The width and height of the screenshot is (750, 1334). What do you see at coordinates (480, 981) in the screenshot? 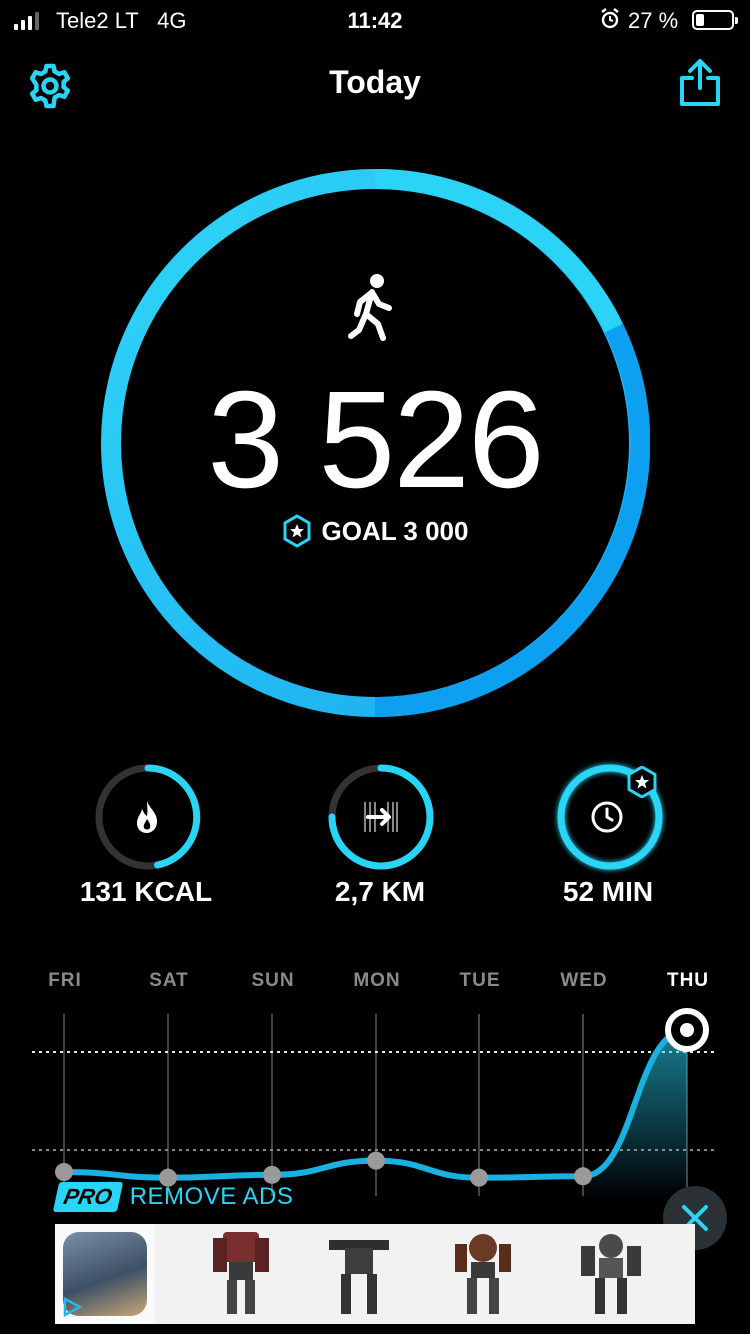
I see `day-label-tue: TUE` at bounding box center [480, 981].